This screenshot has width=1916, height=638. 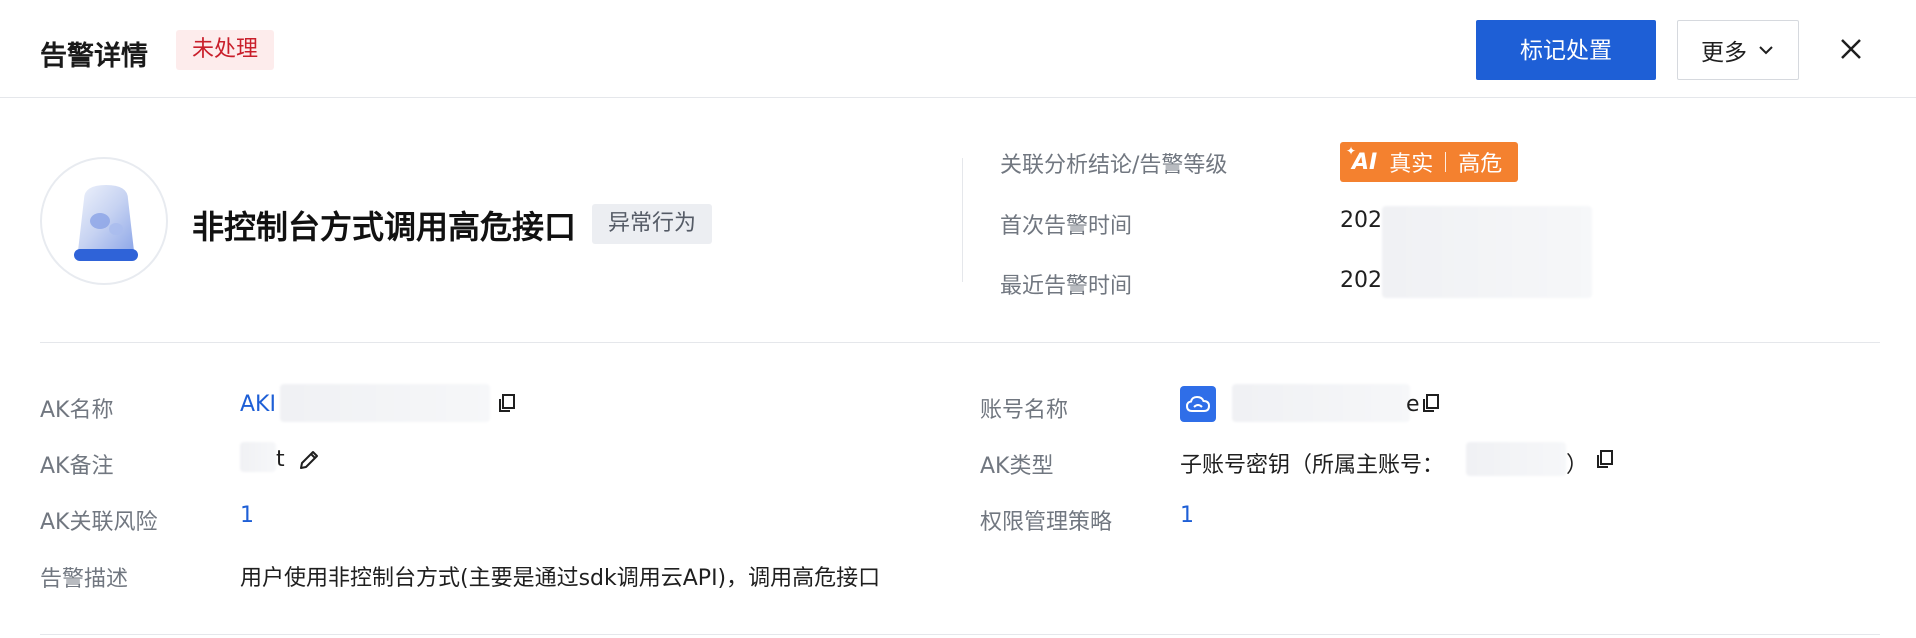 I want to click on ak-risk-label: AK关联风险, so click(x=99, y=522).